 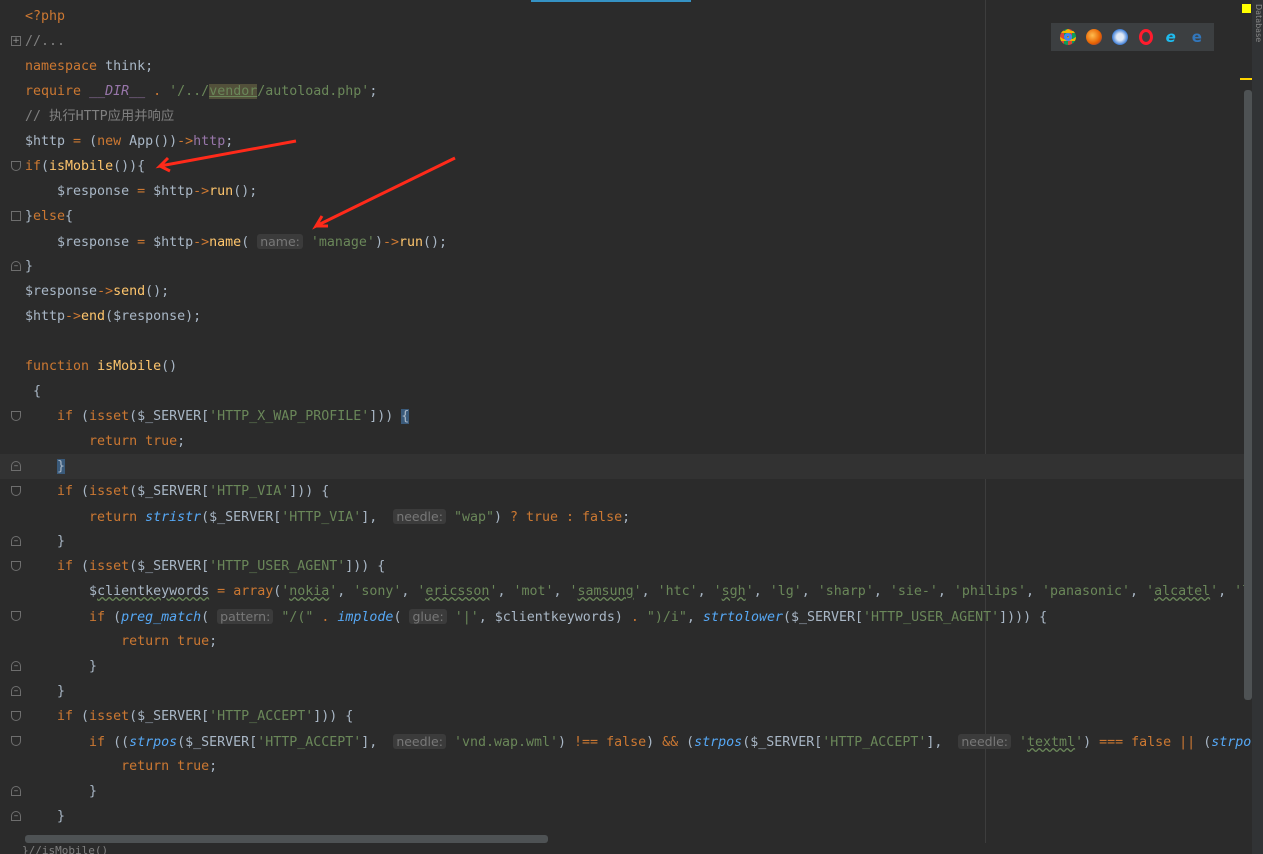 I want to click on code-line-text: if (isset($_SERVER['HTTP_VIA'])) {, so click(x=193, y=491).